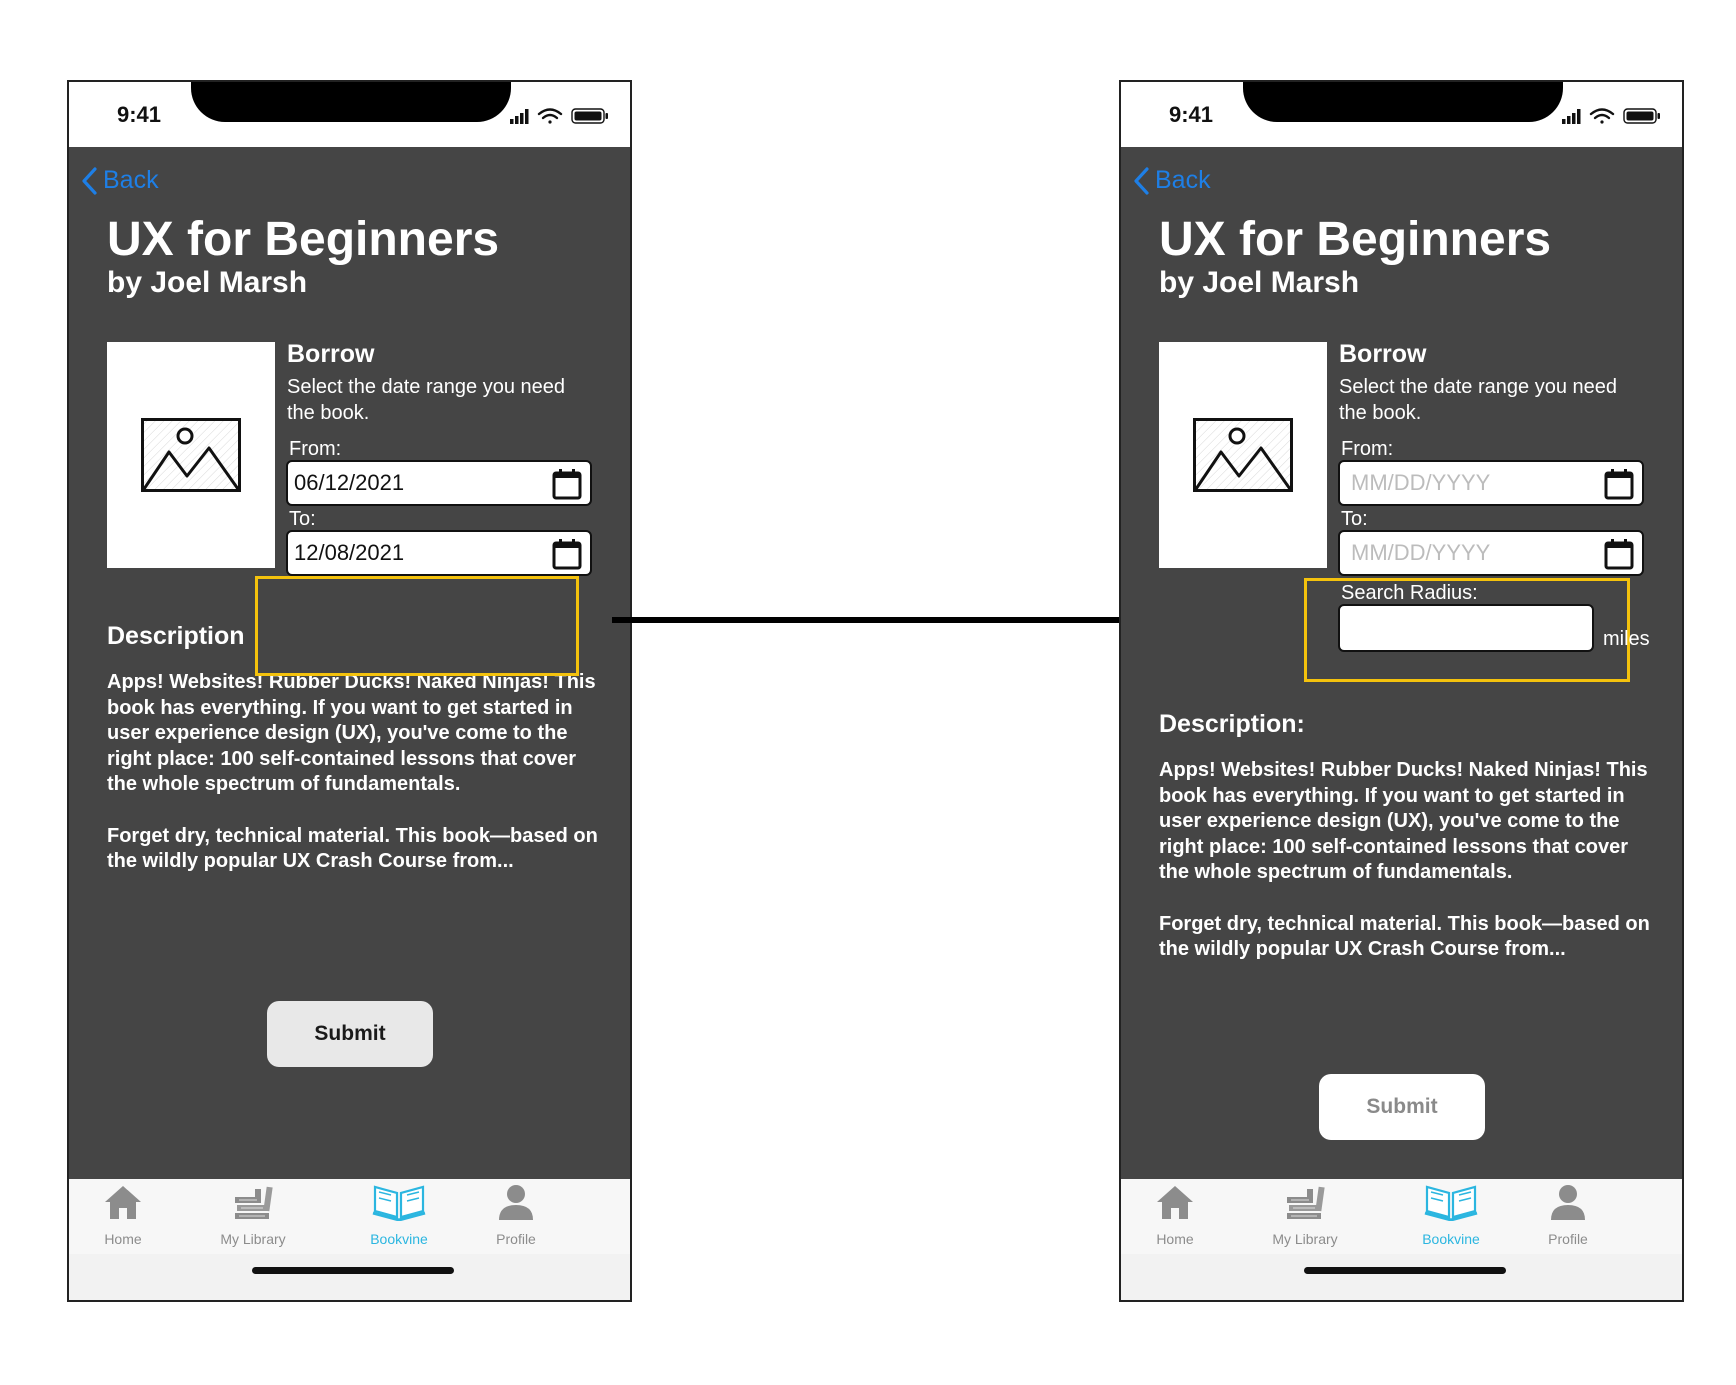 Image resolution: width=1736 pixels, height=1385 pixels. Describe the element at coordinates (176, 636) in the screenshot. I see `description-heading: Description` at that location.